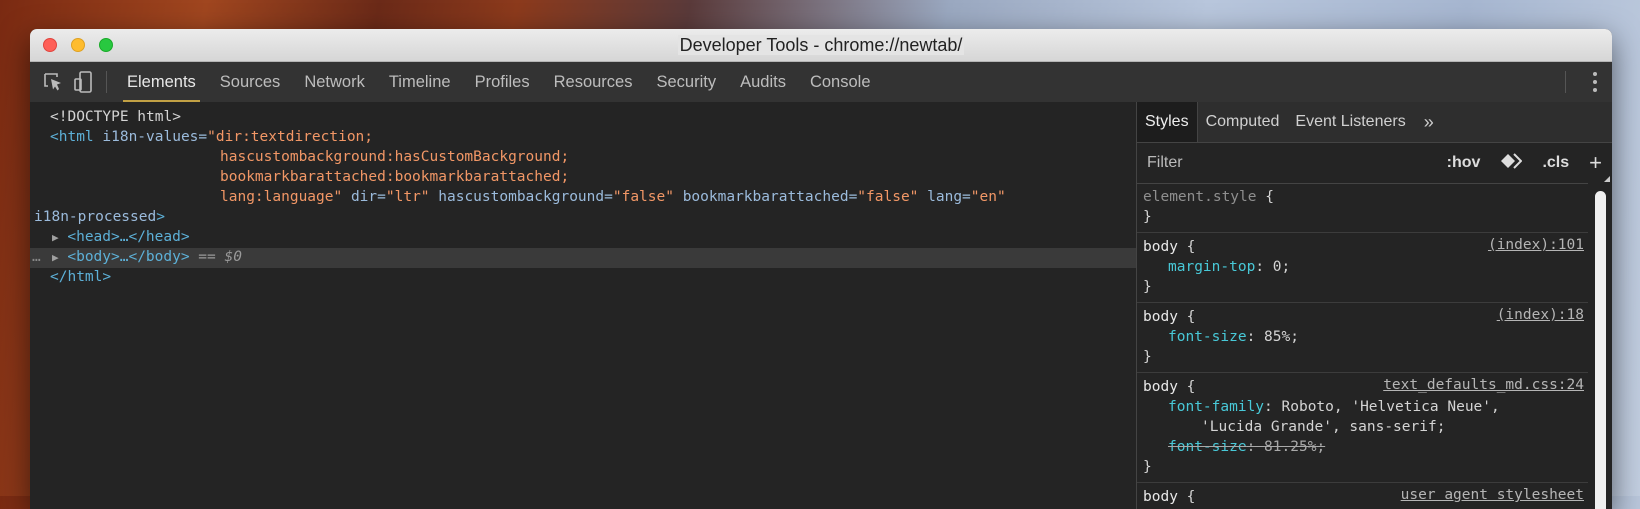 The image size is (1640, 509). Describe the element at coordinates (1362, 496) in the screenshot. I see `style-rule: user agent stylesheet body {` at that location.